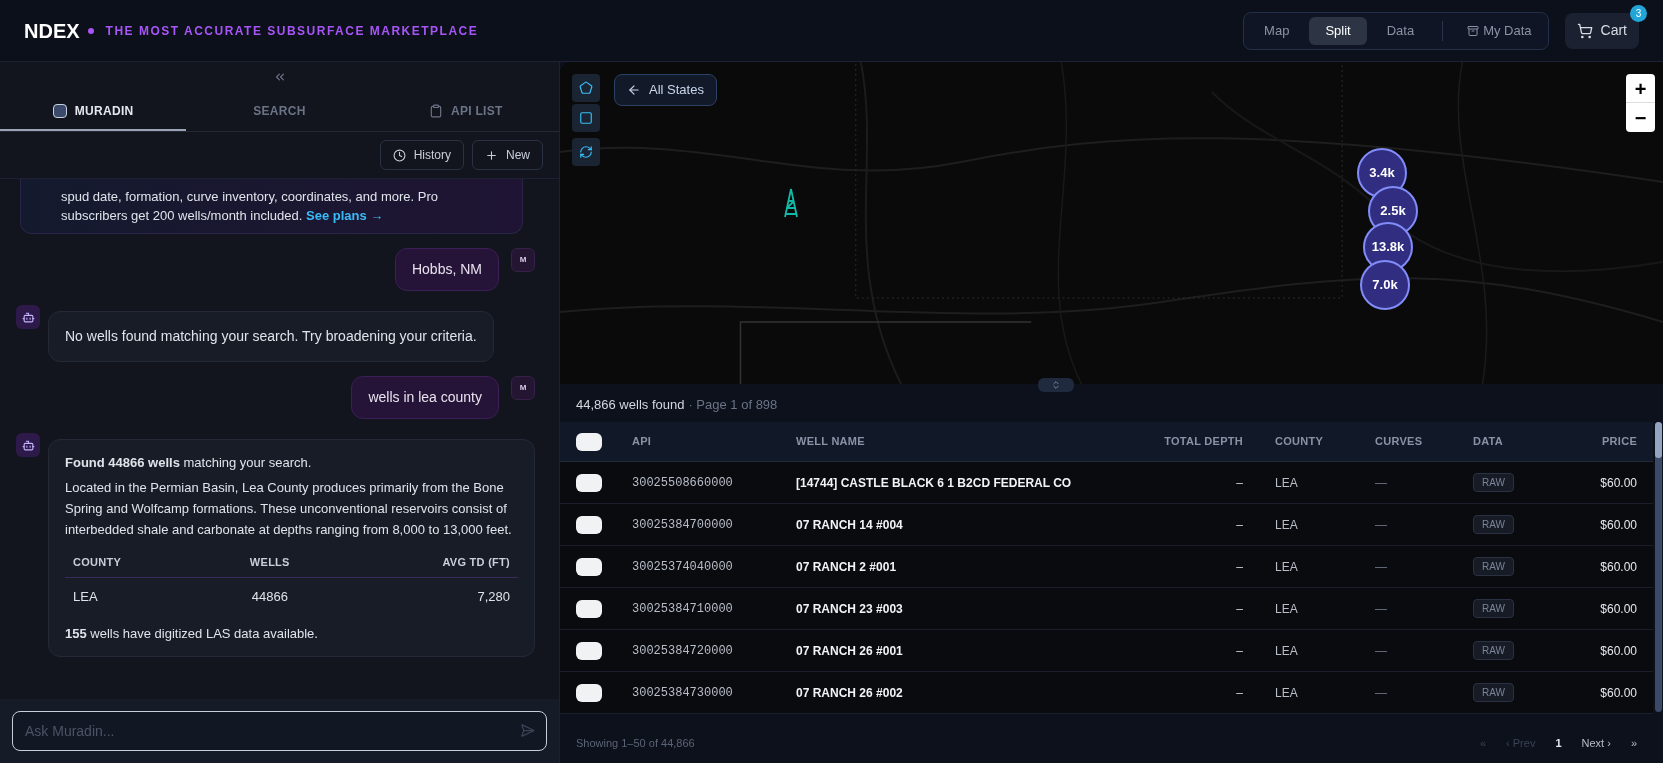  Describe the element at coordinates (1638, 13) in the screenshot. I see `cart-count: 3` at that location.